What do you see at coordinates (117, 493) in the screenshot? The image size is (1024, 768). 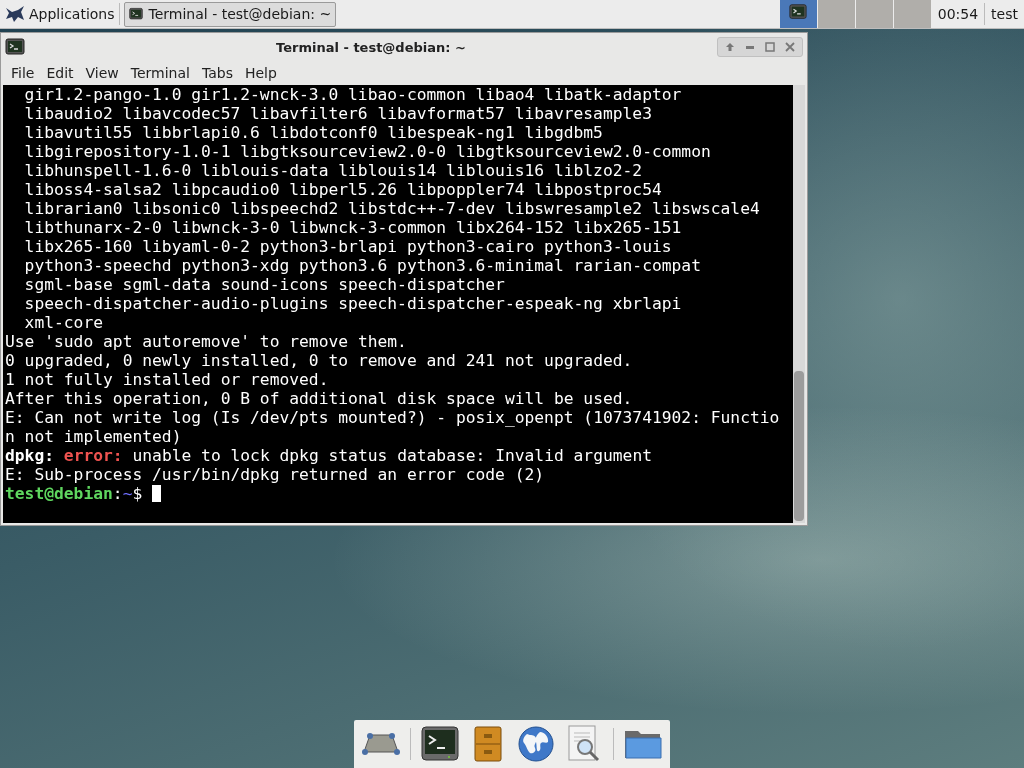 I see `terminal-text: :` at bounding box center [117, 493].